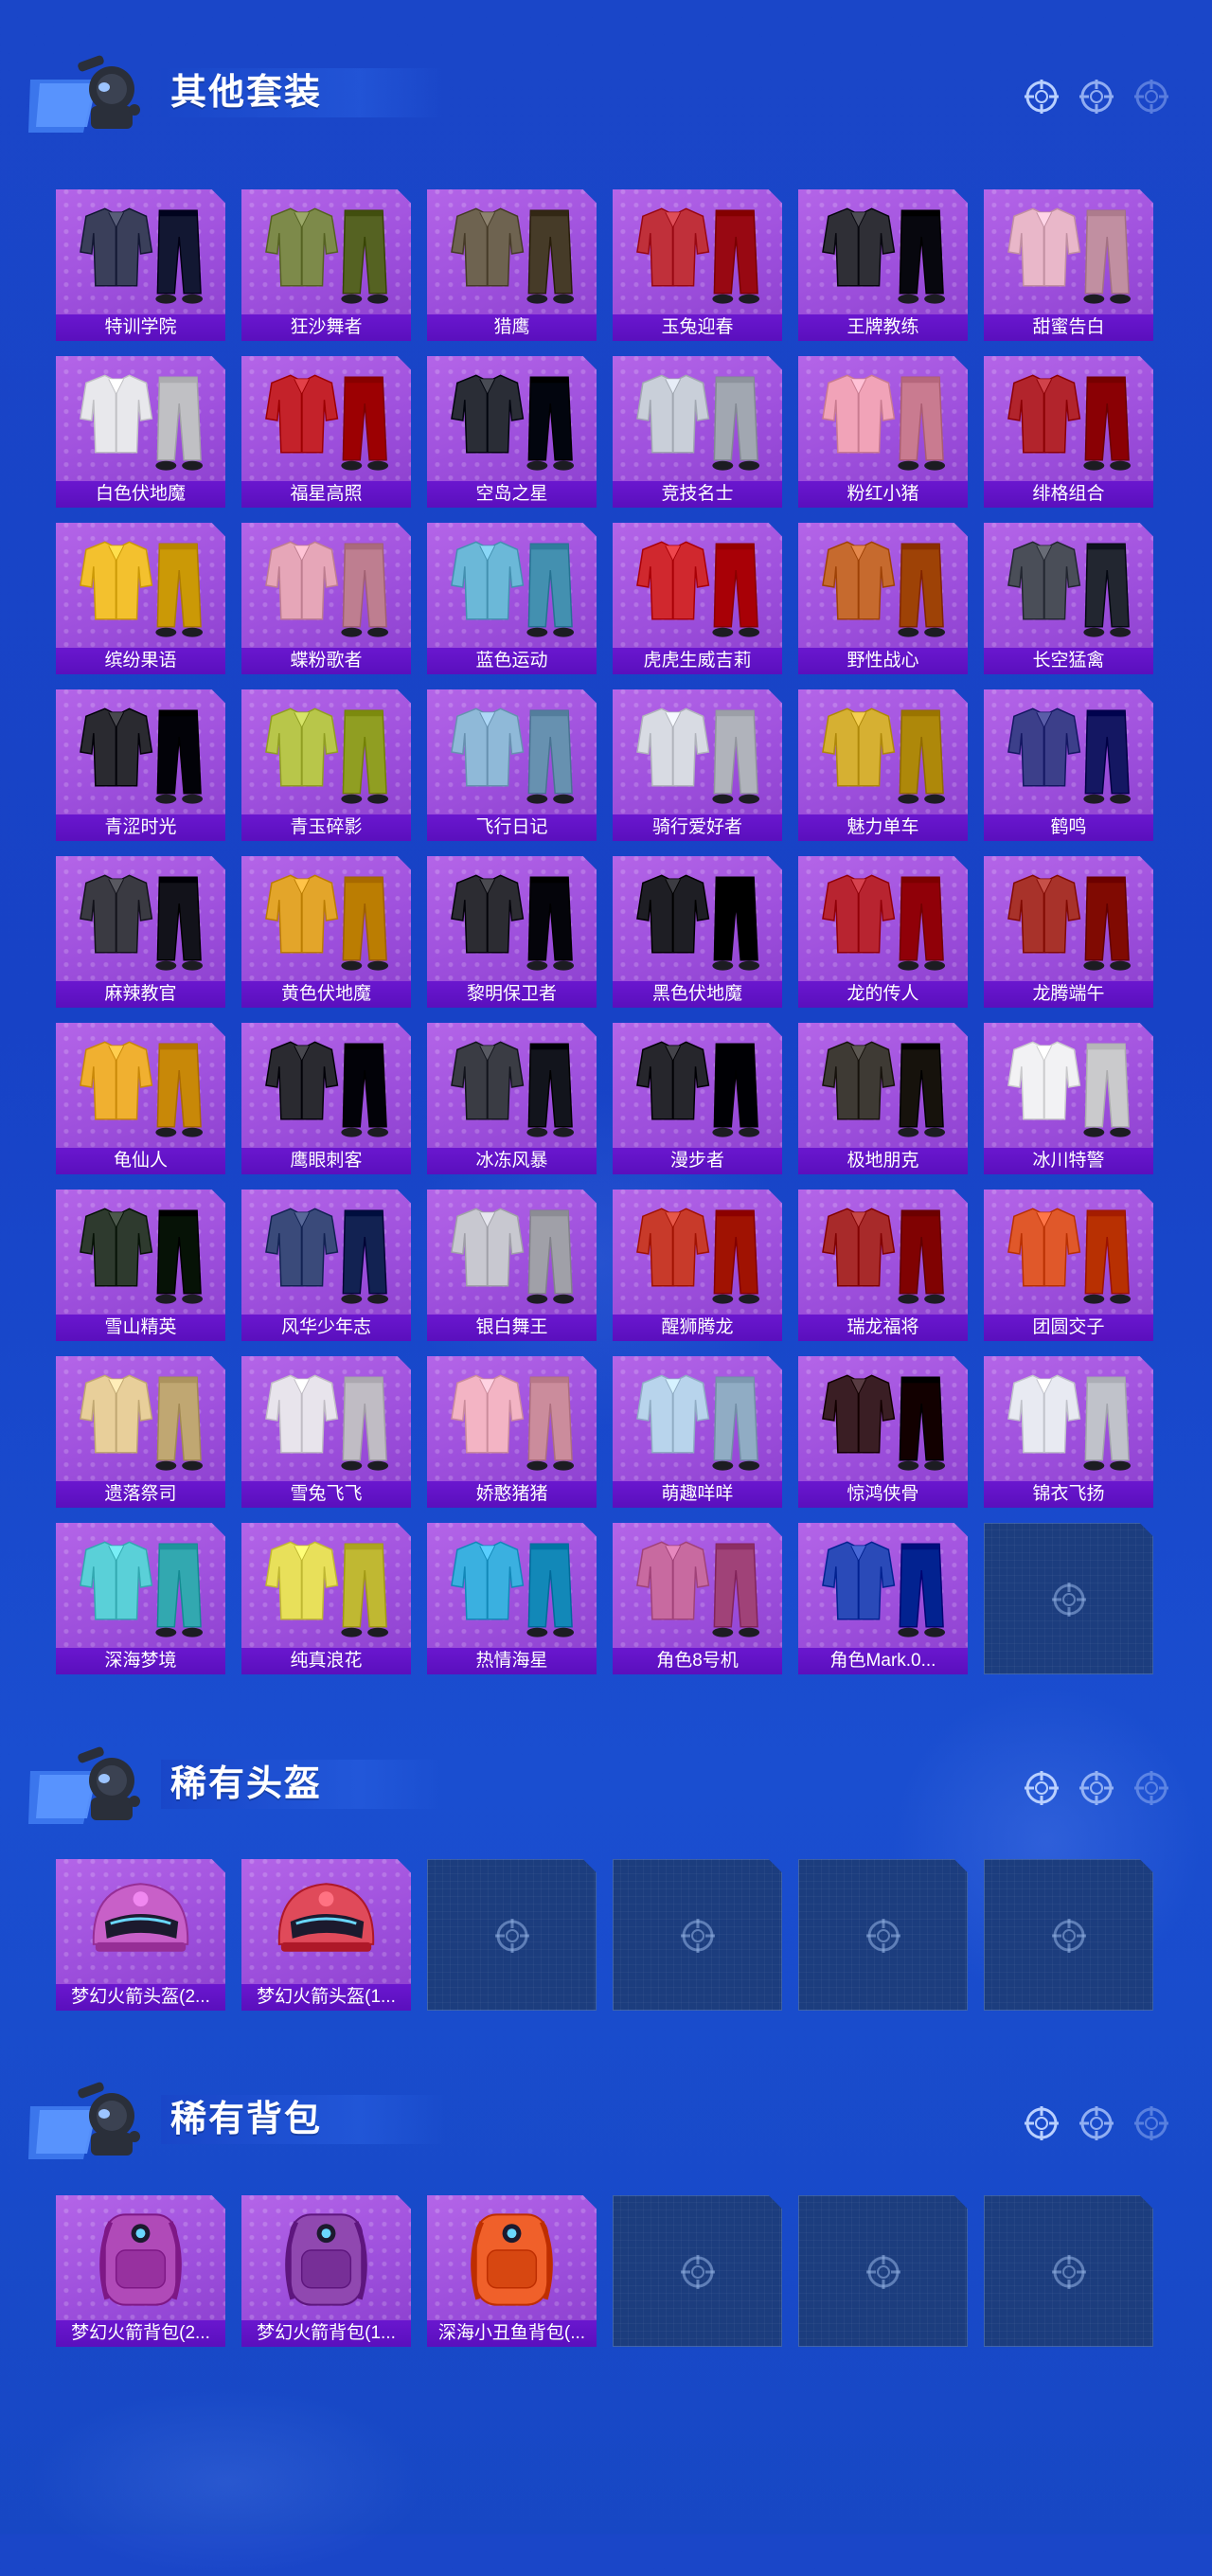  What do you see at coordinates (697, 932) in the screenshot?
I see `outfit-card: 黑色伏地魔` at bounding box center [697, 932].